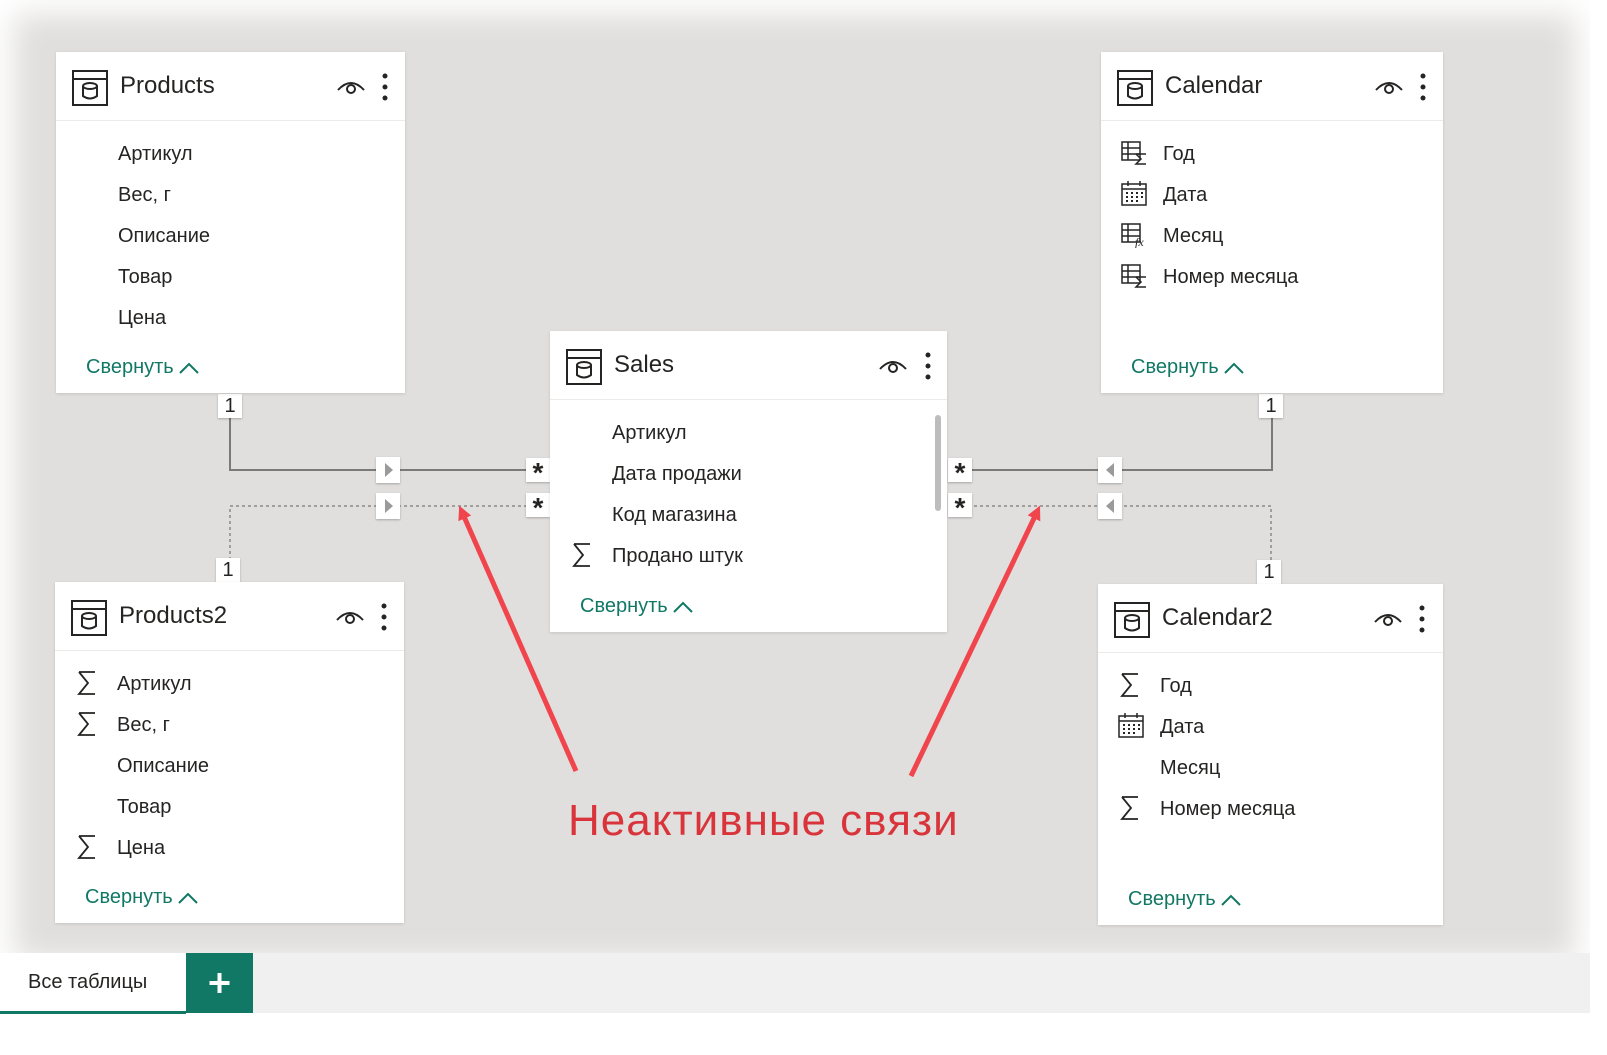 The width and height of the screenshot is (1607, 1055). Describe the element at coordinates (748, 474) in the screenshot. I see `field-row: Дата продажи` at that location.